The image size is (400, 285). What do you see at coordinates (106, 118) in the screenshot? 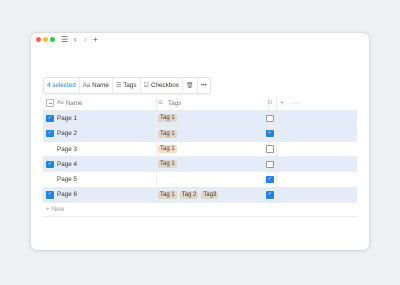
I see `row-name-cell: Page 1` at bounding box center [106, 118].